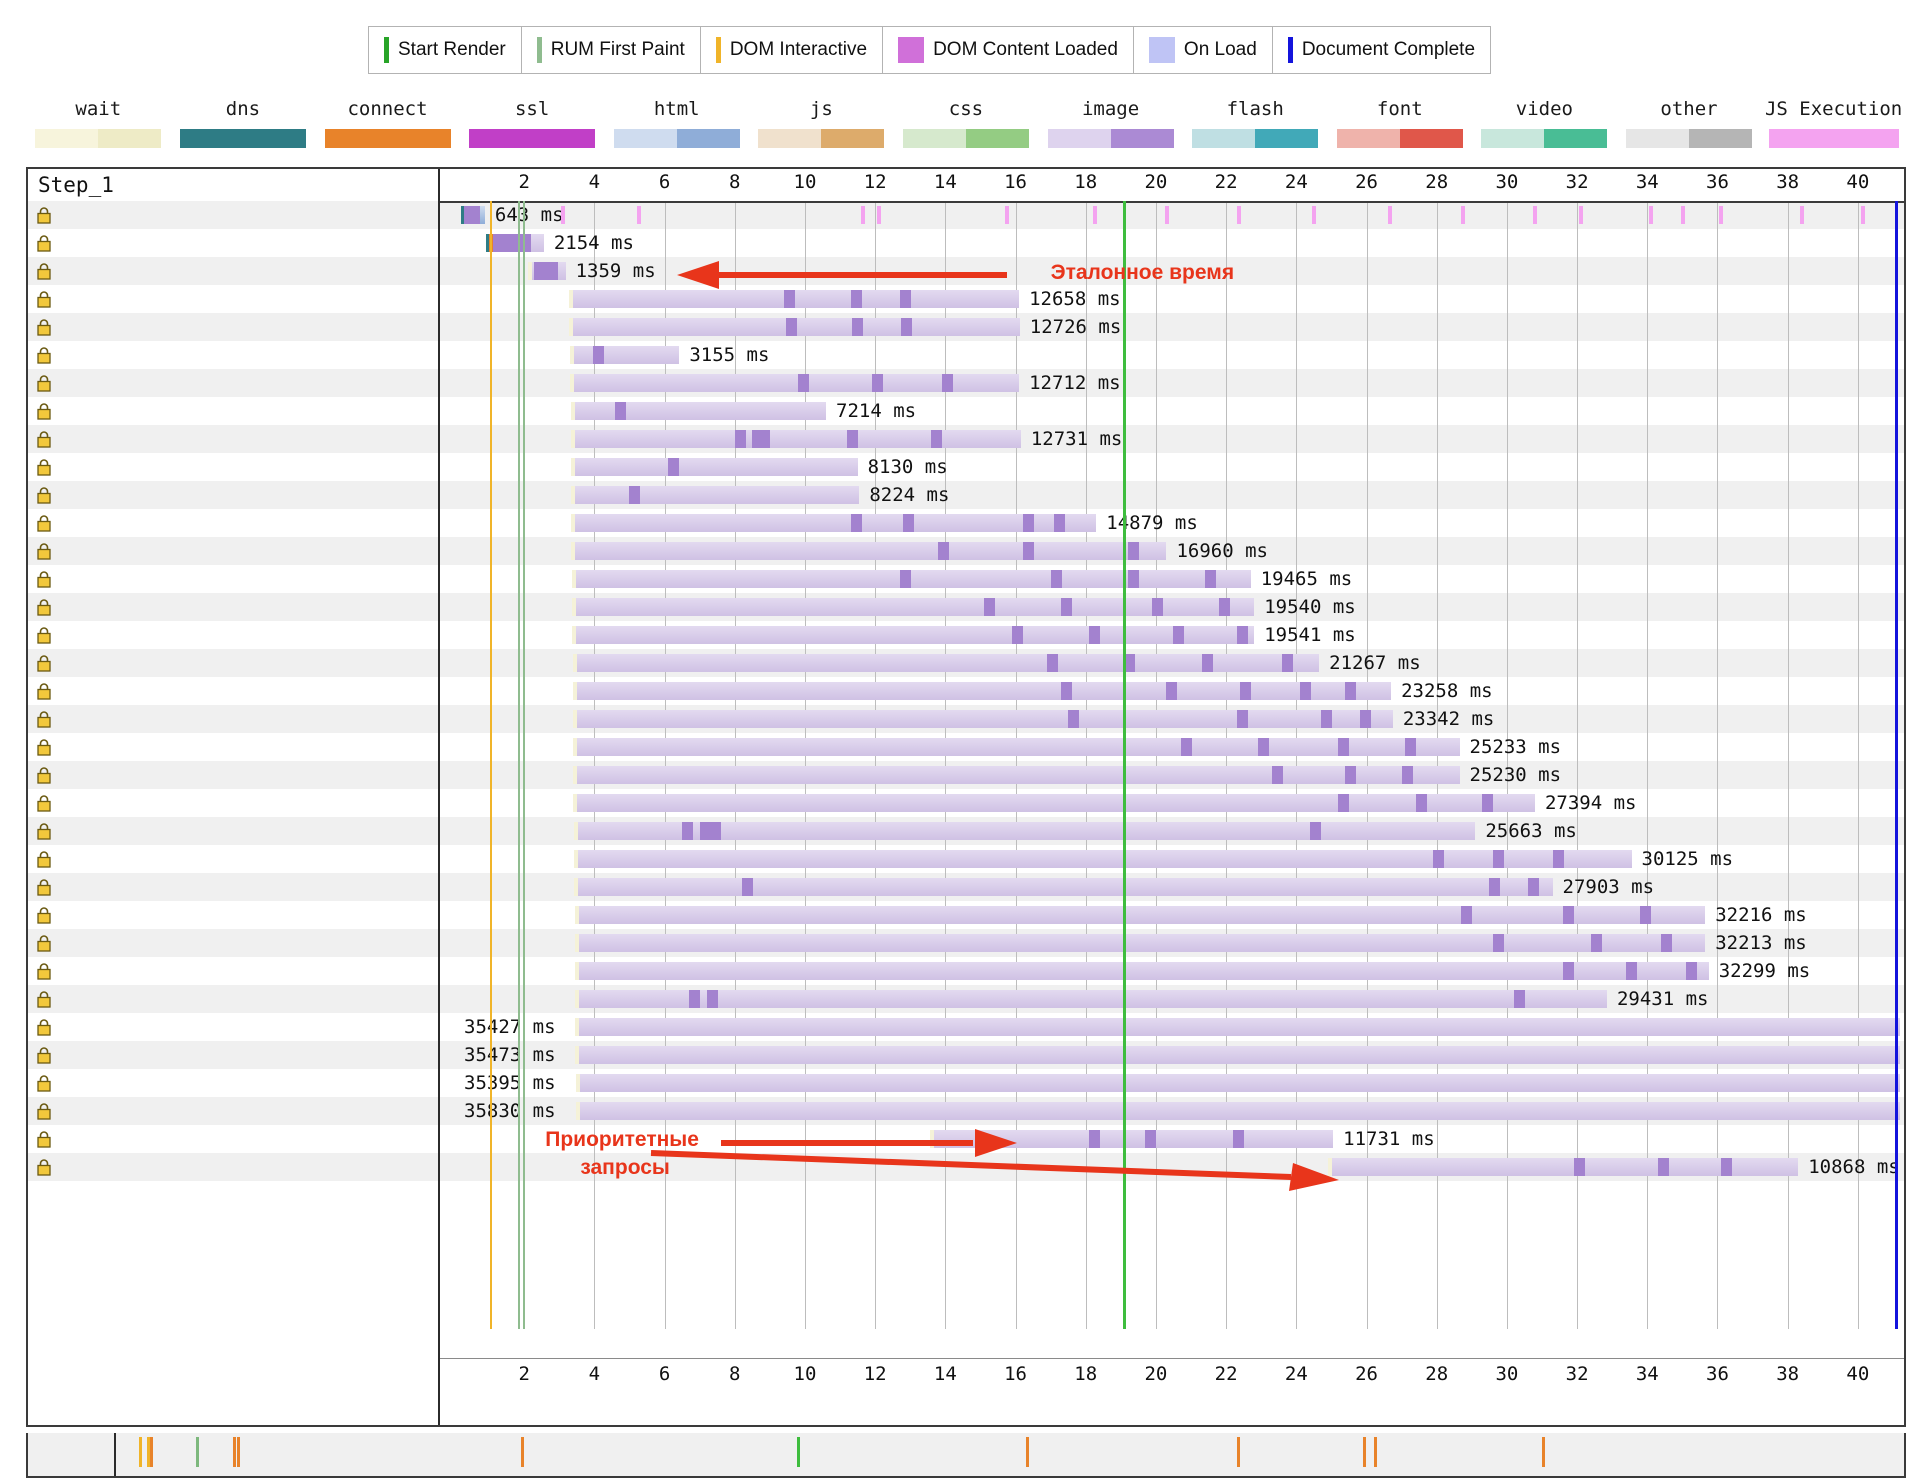 The image size is (1910, 1478). I want to click on waterfall-row: 35473 ms, so click(1172, 1055).